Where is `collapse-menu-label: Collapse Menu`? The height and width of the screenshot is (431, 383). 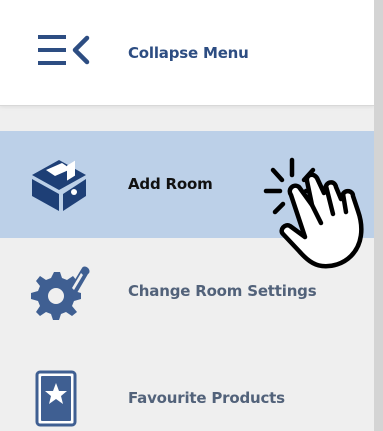
collapse-menu-label: Collapse Menu is located at coordinates (188, 53).